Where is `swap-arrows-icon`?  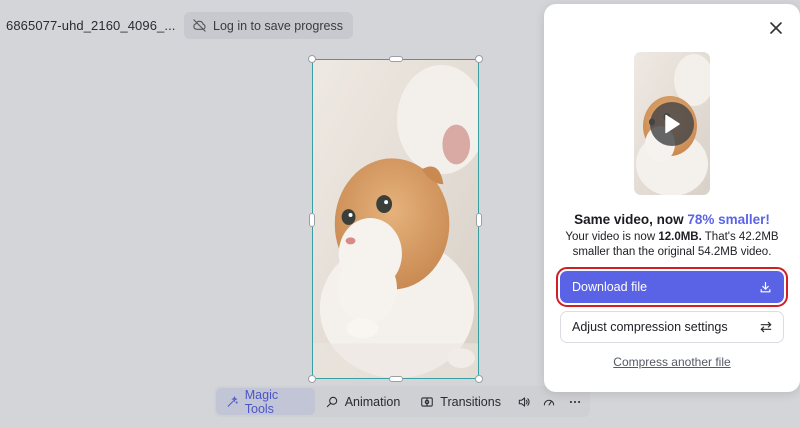
swap-arrows-icon is located at coordinates (766, 327).